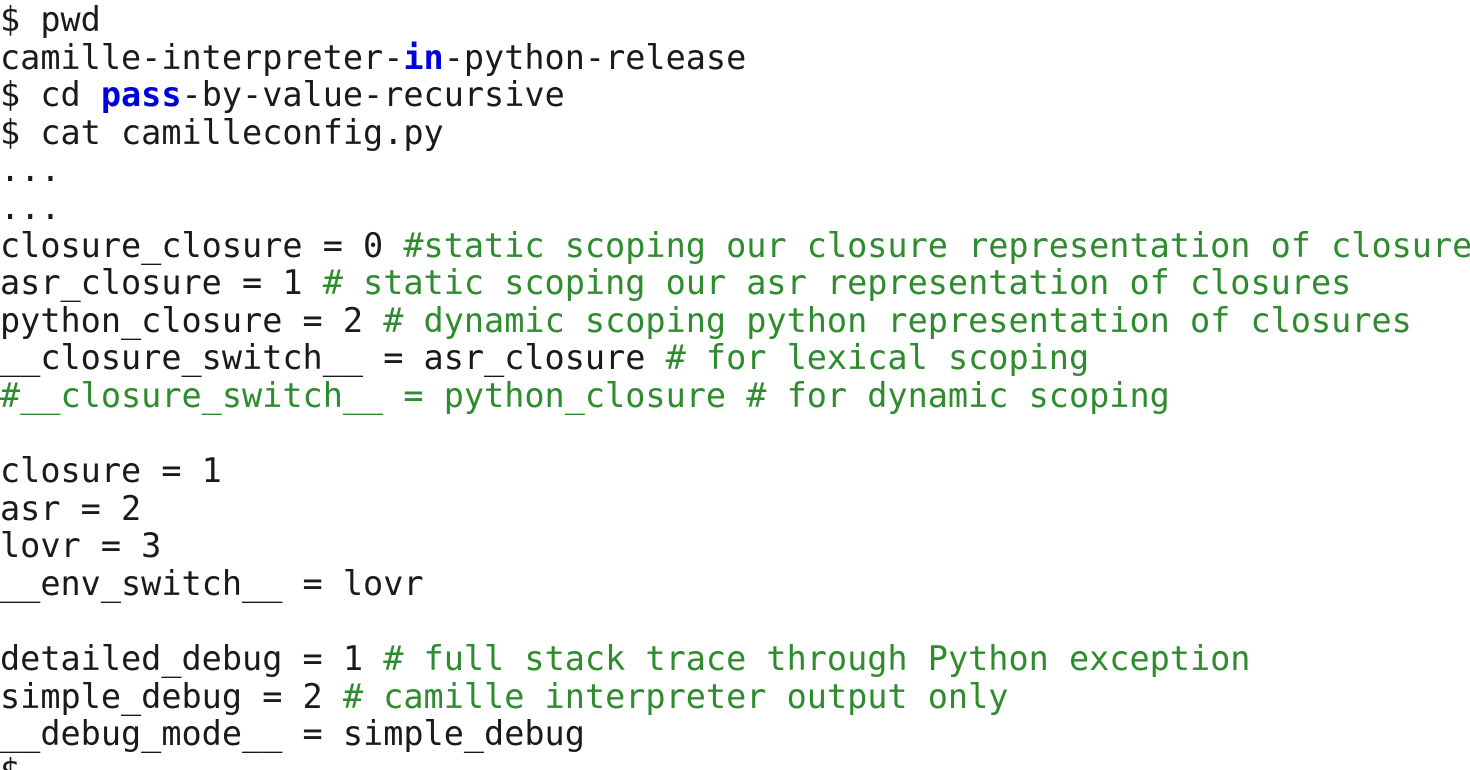 The height and width of the screenshot is (770, 1470). What do you see at coordinates (70, 19) in the screenshot?
I see `code-plain-text: pwd` at bounding box center [70, 19].